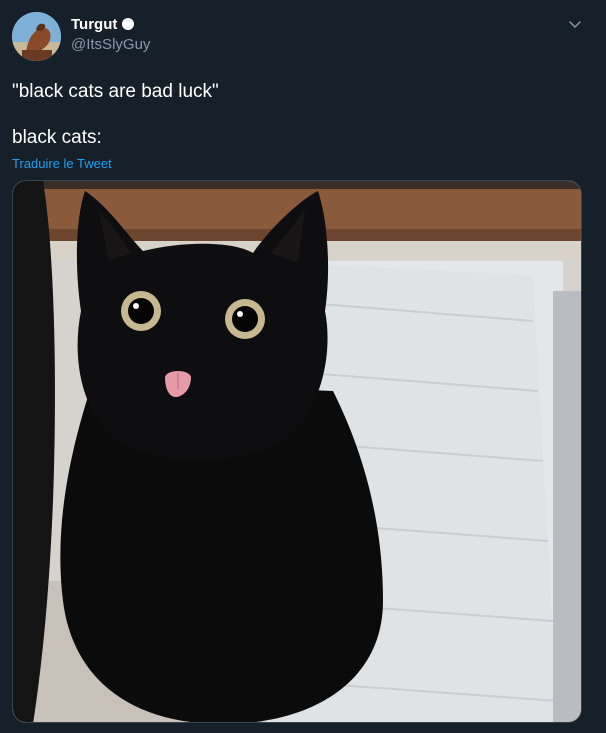  I want to click on translate-link: Traduire le Tweet, so click(62, 163).